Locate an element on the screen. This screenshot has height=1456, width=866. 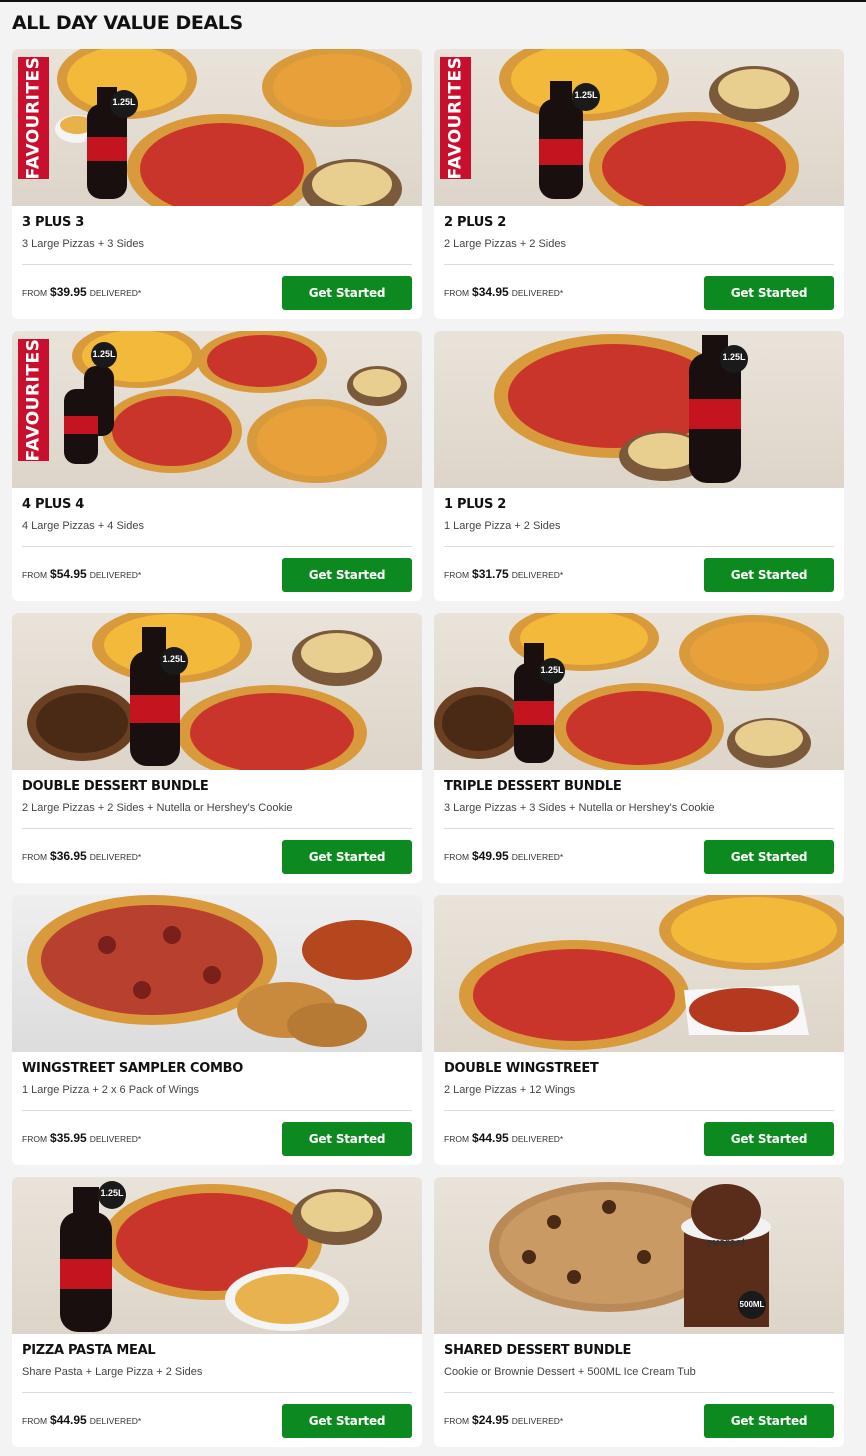
deal-price: FROM $31.75 DELIVERED* is located at coordinates (503, 574).